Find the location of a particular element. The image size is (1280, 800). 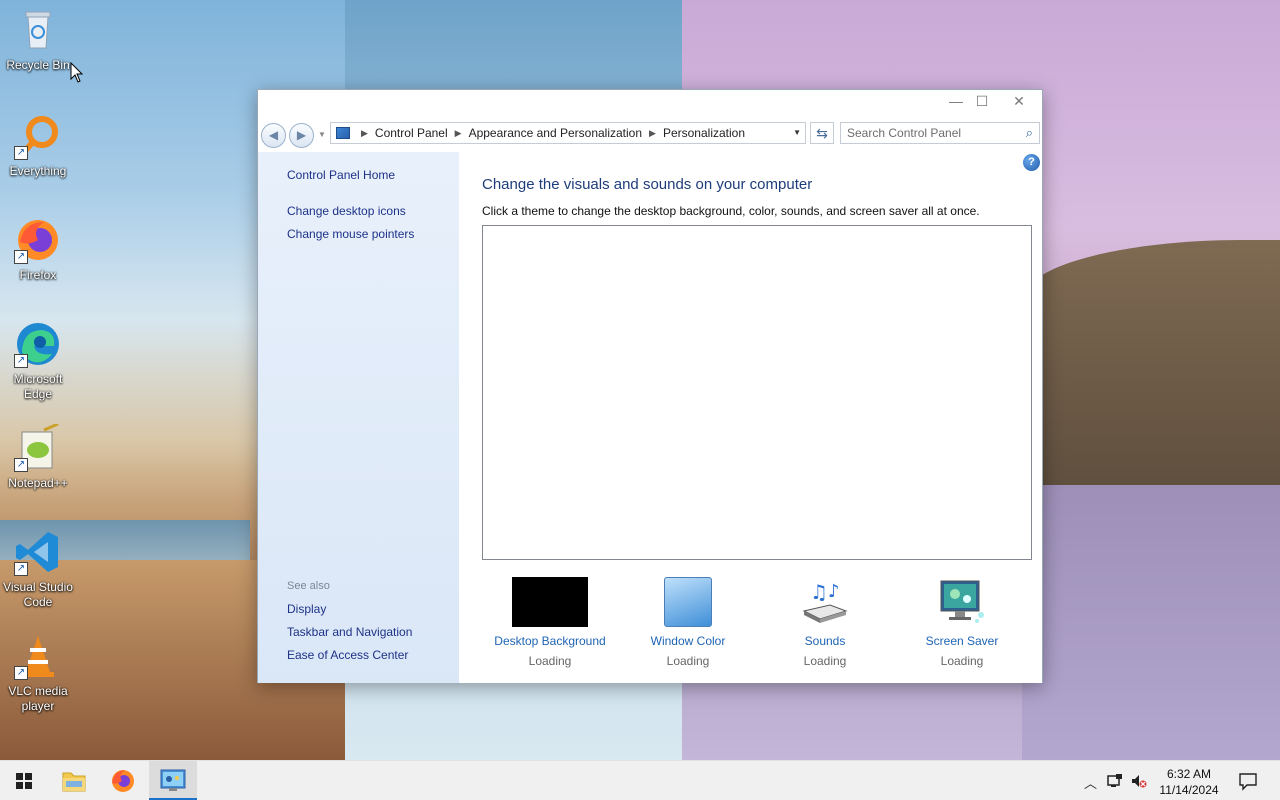

desktop-icon-label: VLC media player is located at coordinates (38, 698).